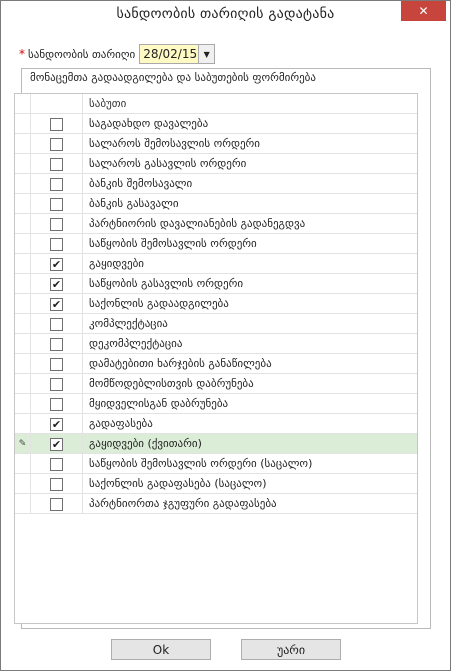  What do you see at coordinates (171, 383) in the screenshot?
I see `row-document-label: მომწოდებლისთვის დაბრუნება` at bounding box center [171, 383].